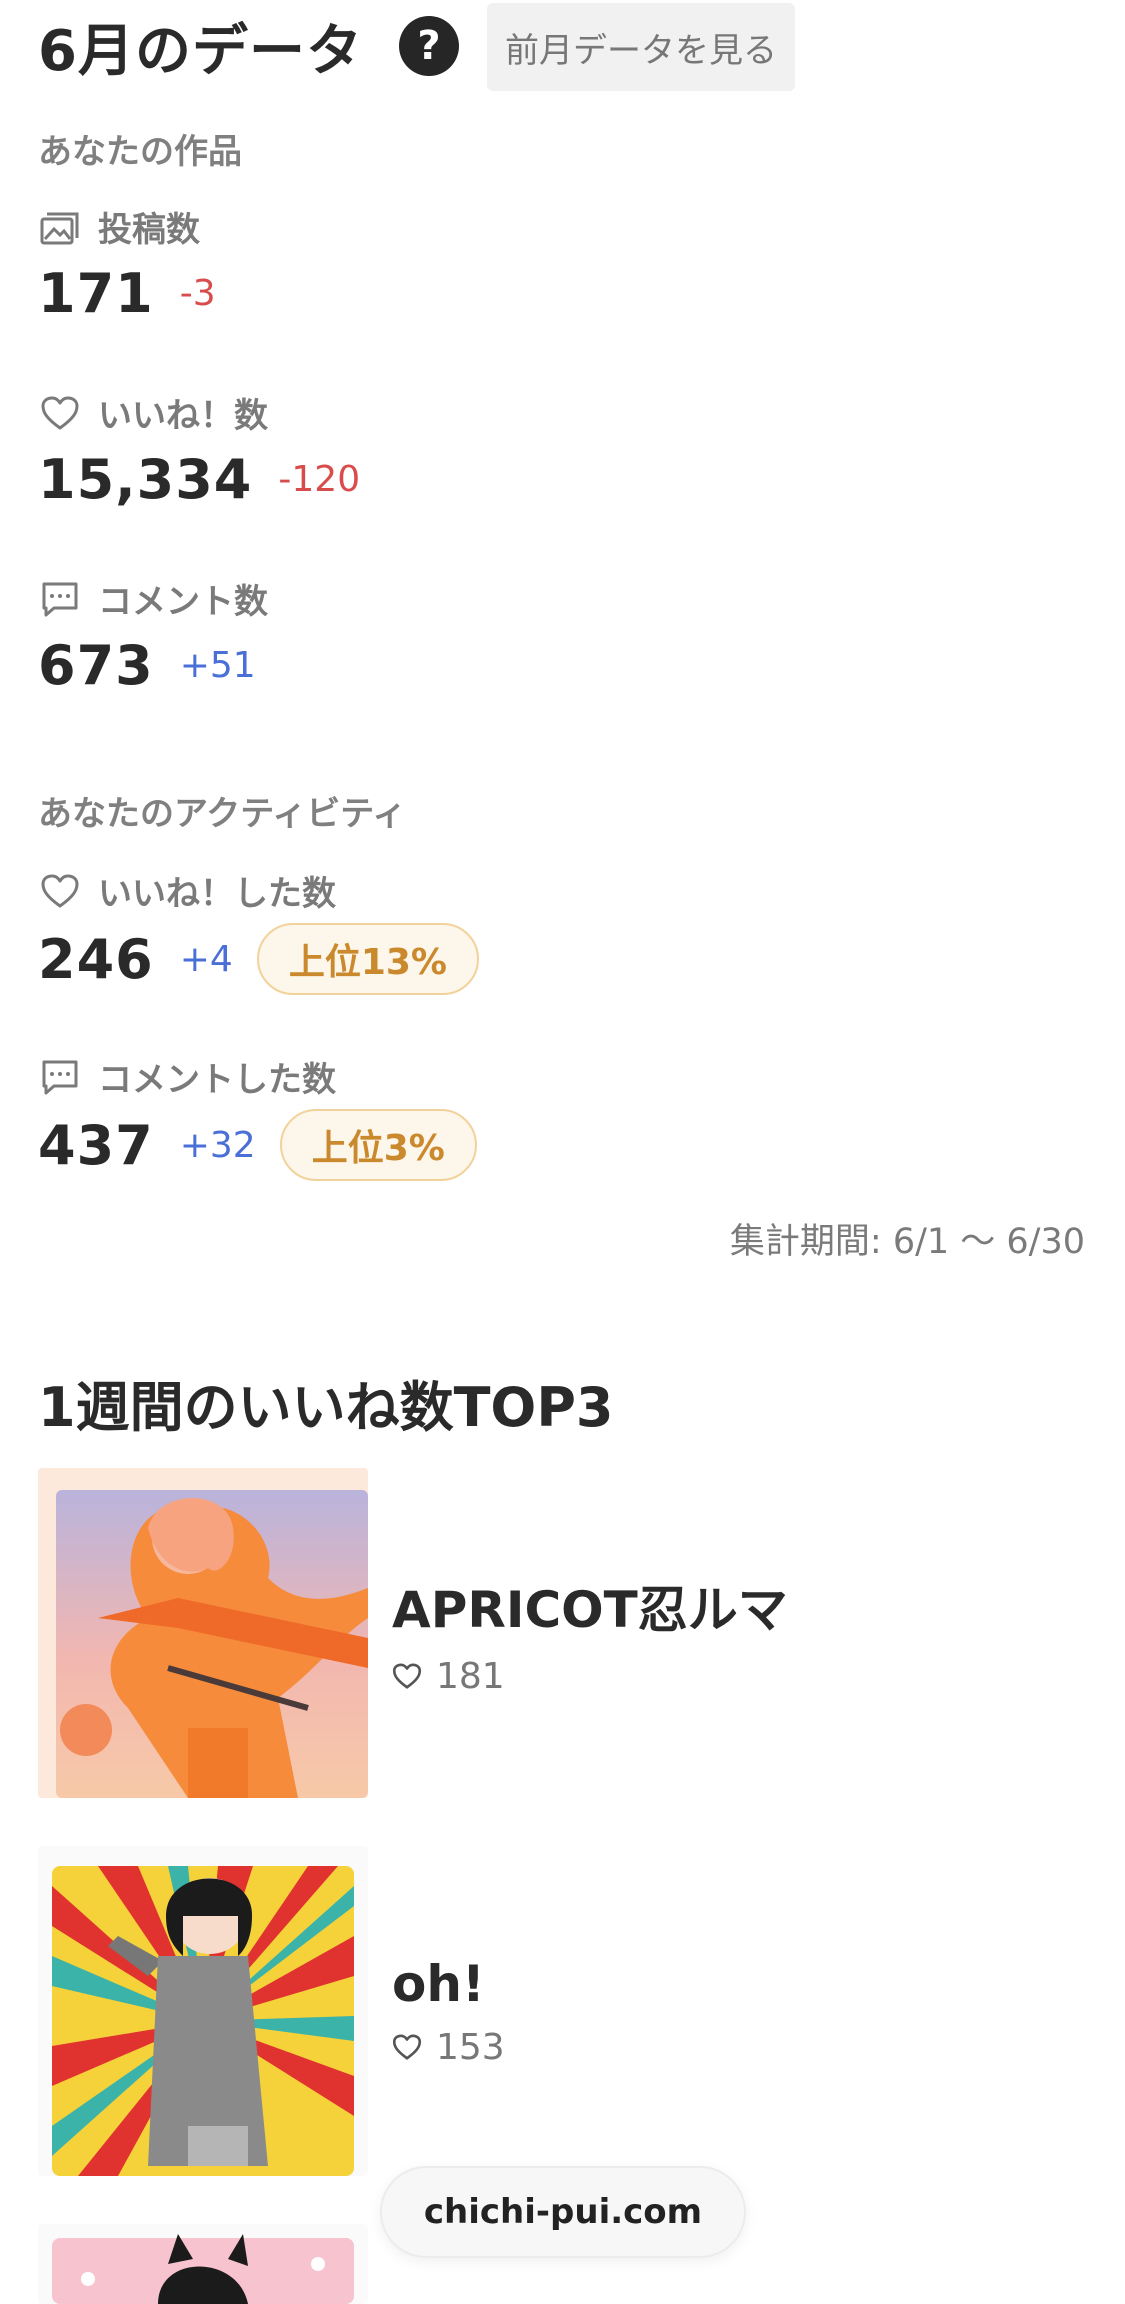  Describe the element at coordinates (217, 1145) in the screenshot. I see `metric-delta: +32` at that location.